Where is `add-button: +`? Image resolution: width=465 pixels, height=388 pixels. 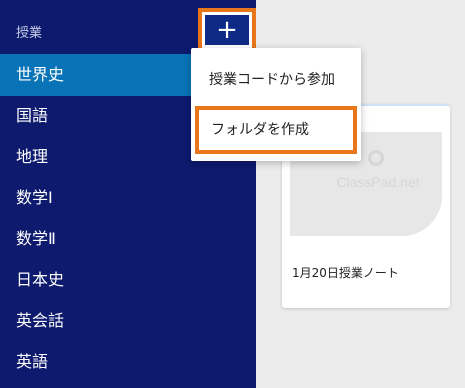 add-button: + is located at coordinates (227, 30).